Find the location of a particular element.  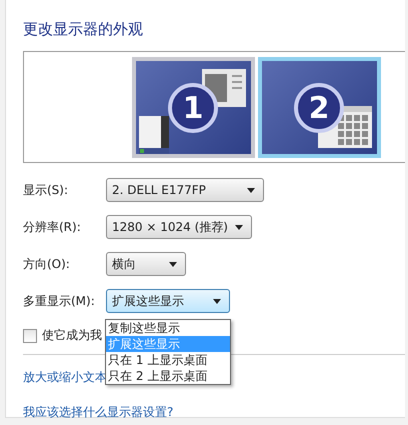

checkbox is located at coordinates (30, 335).